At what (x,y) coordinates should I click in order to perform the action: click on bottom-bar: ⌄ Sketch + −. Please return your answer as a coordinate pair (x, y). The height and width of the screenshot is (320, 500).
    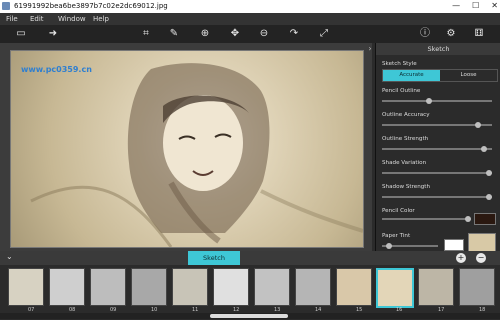
    Looking at the image, I should click on (250, 258).